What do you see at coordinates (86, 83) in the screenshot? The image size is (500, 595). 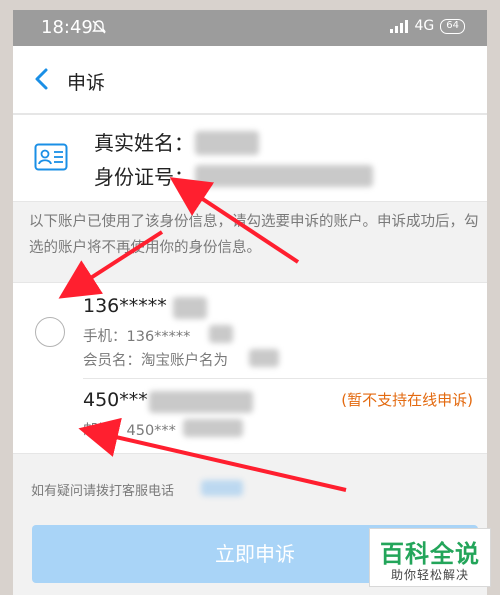 I see `page-title: 申诉` at bounding box center [86, 83].